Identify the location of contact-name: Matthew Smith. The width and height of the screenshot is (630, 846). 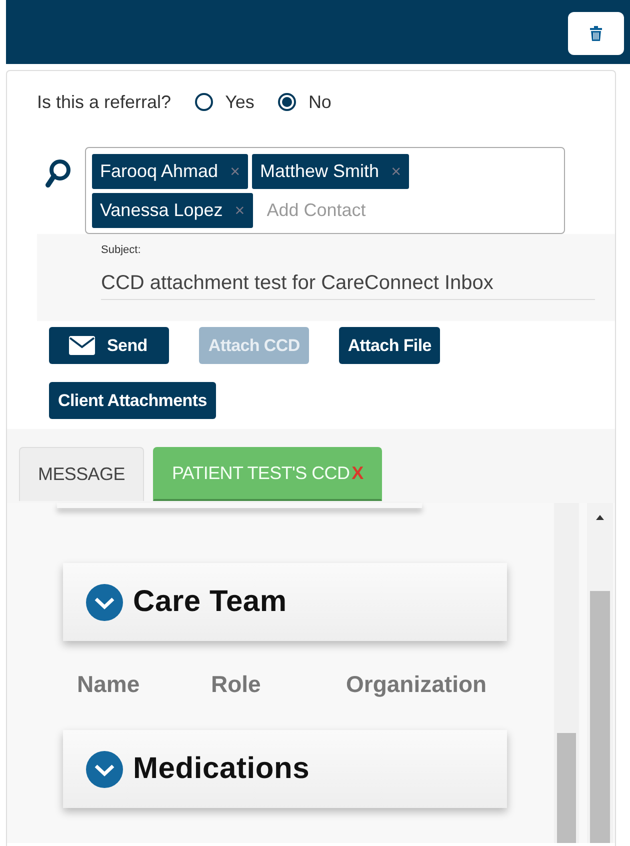
(320, 171).